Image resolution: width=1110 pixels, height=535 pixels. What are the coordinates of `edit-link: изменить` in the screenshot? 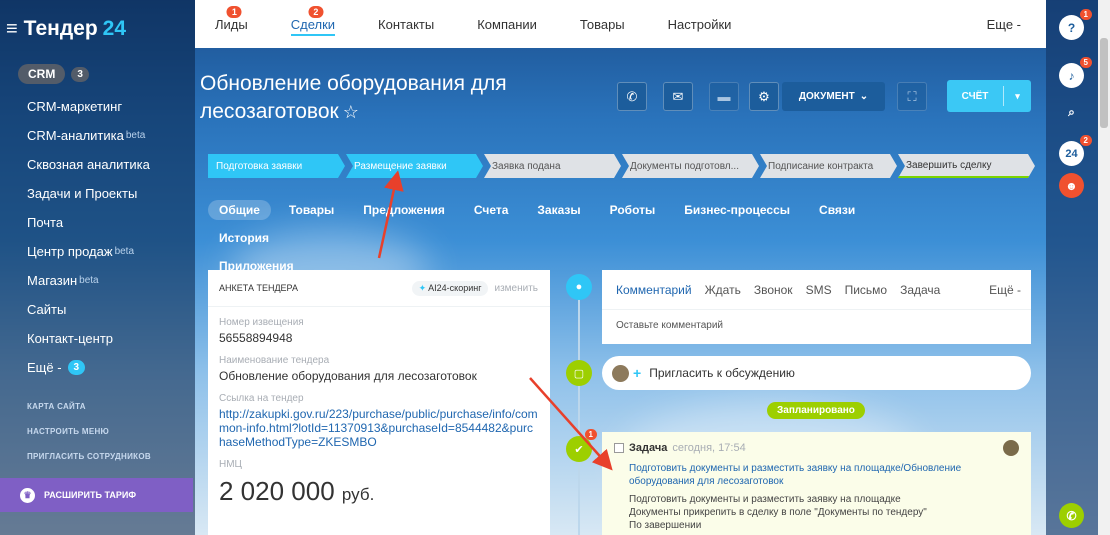 It's located at (516, 288).